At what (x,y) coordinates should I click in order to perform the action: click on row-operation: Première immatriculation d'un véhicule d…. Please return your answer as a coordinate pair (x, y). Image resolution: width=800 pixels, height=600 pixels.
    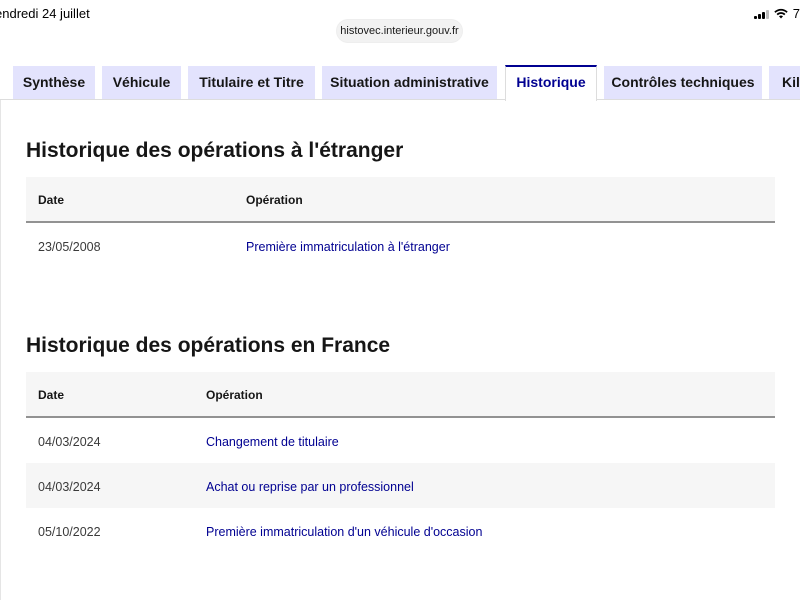
    Looking at the image, I should click on (344, 532).